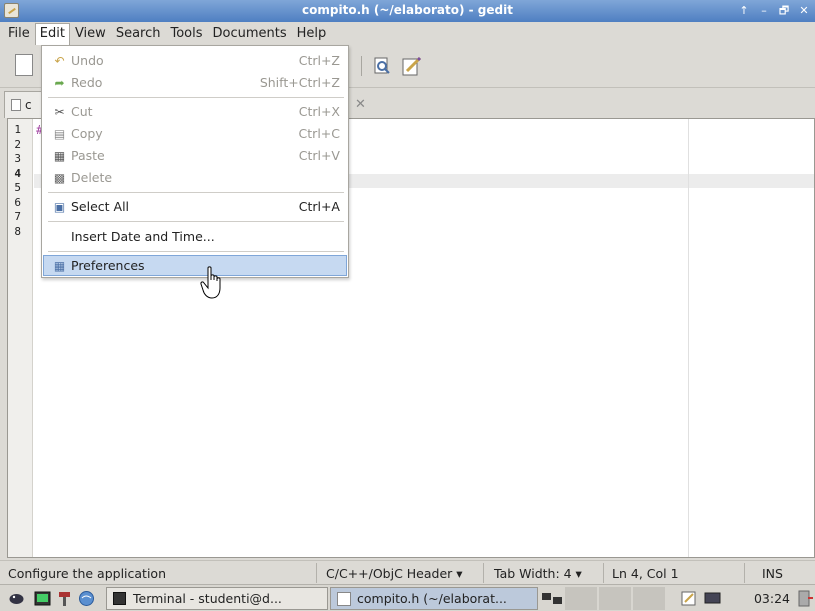 Image resolution: width=815 pixels, height=611 pixels. Describe the element at coordinates (210, 282) in the screenshot. I see `hand-cursor-icon` at that location.